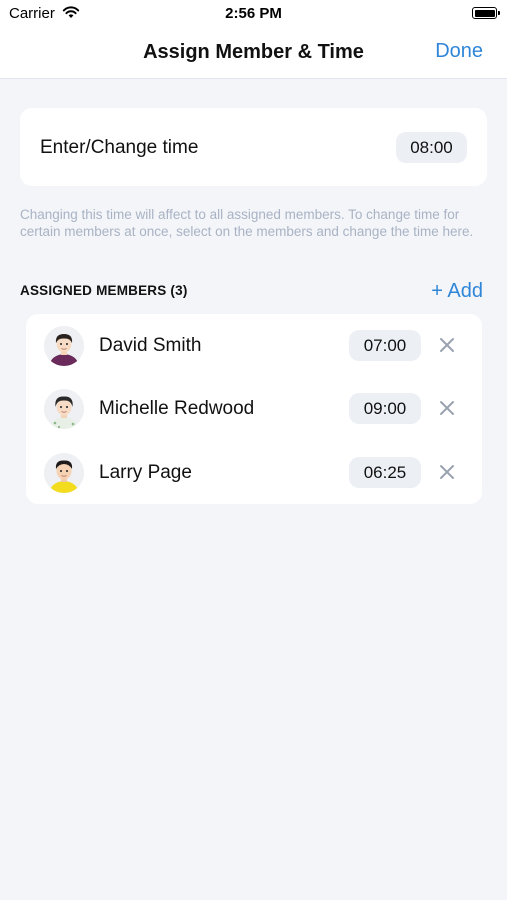 This screenshot has height=900, width=507. I want to click on member-name: Larry Page, so click(145, 472).